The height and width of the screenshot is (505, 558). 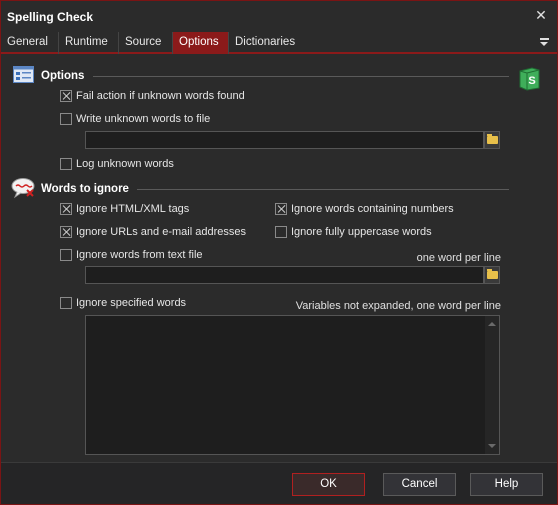 I want to click on help-button: Help, so click(x=506, y=484).